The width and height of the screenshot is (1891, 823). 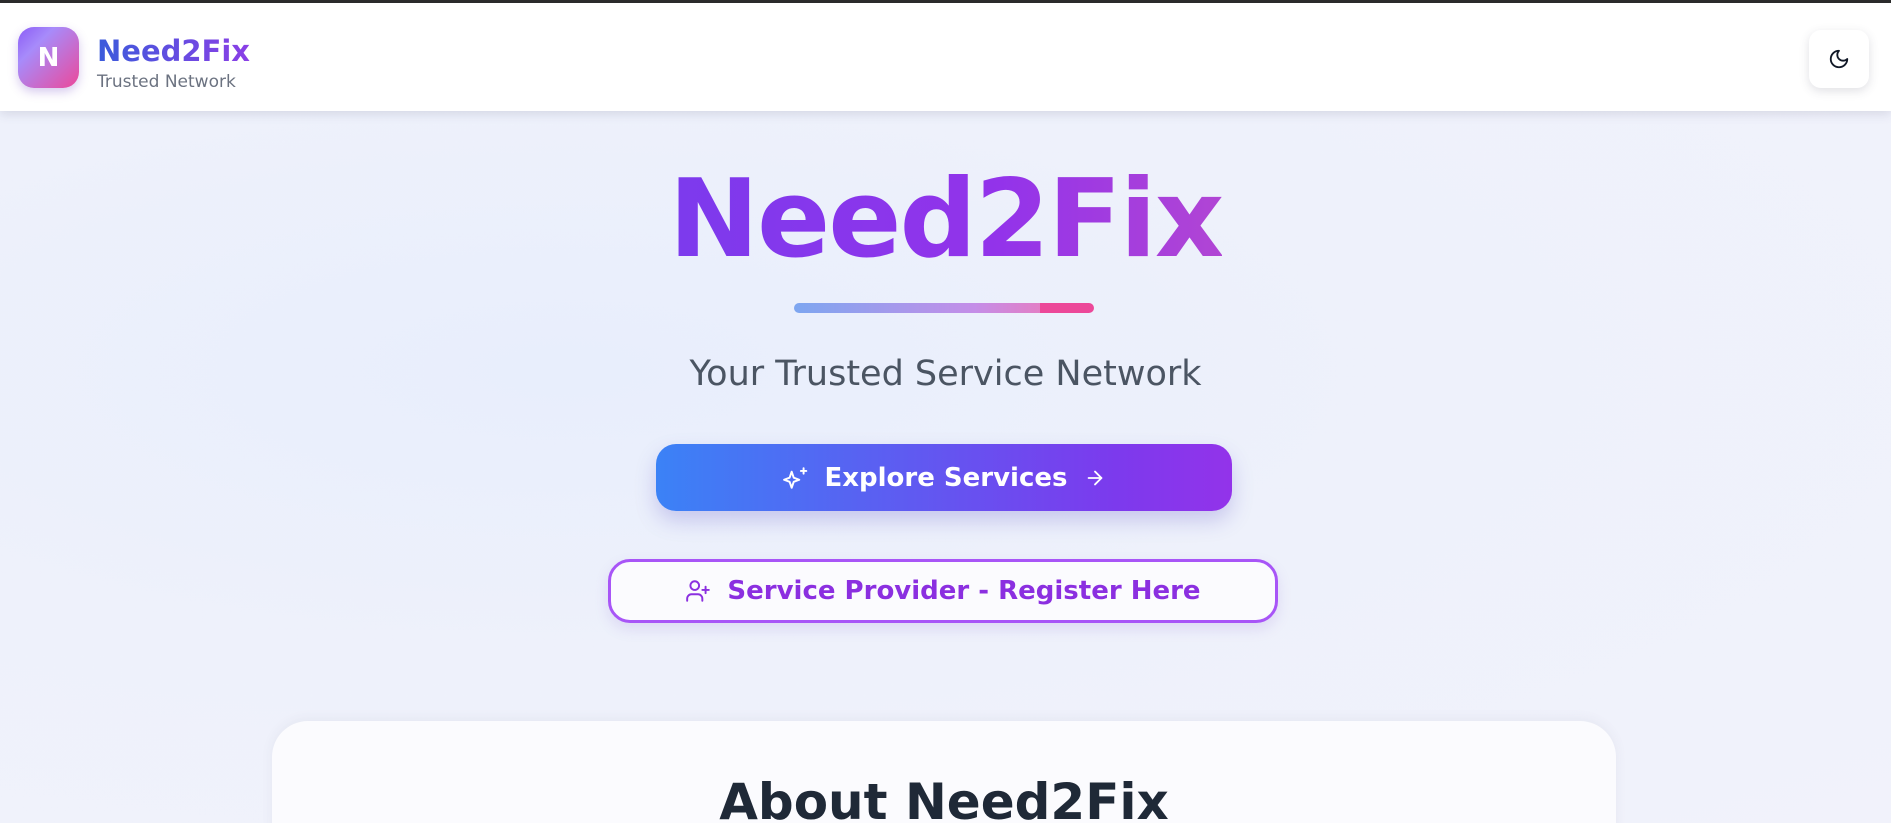 What do you see at coordinates (166, 82) in the screenshot?
I see `brand-tagline: Trusted Network` at bounding box center [166, 82].